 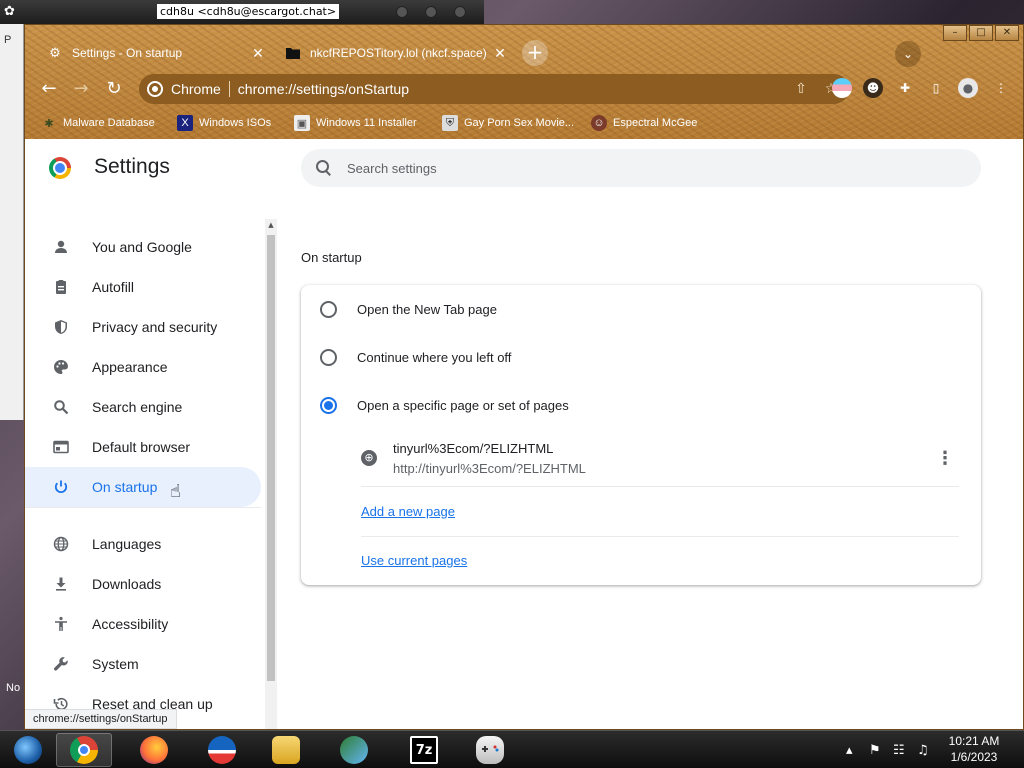 I want to click on sidebar-item-label: Accessibility, so click(x=130, y=624).